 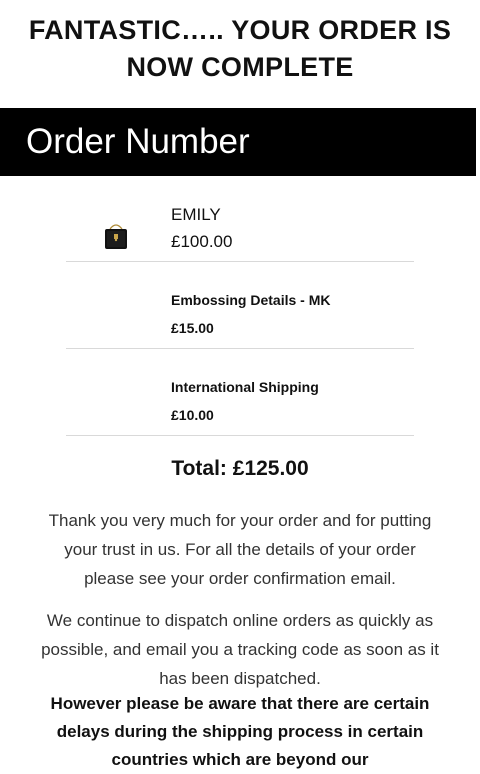 I want to click on product-thumbnail-image, so click(x=116, y=236).